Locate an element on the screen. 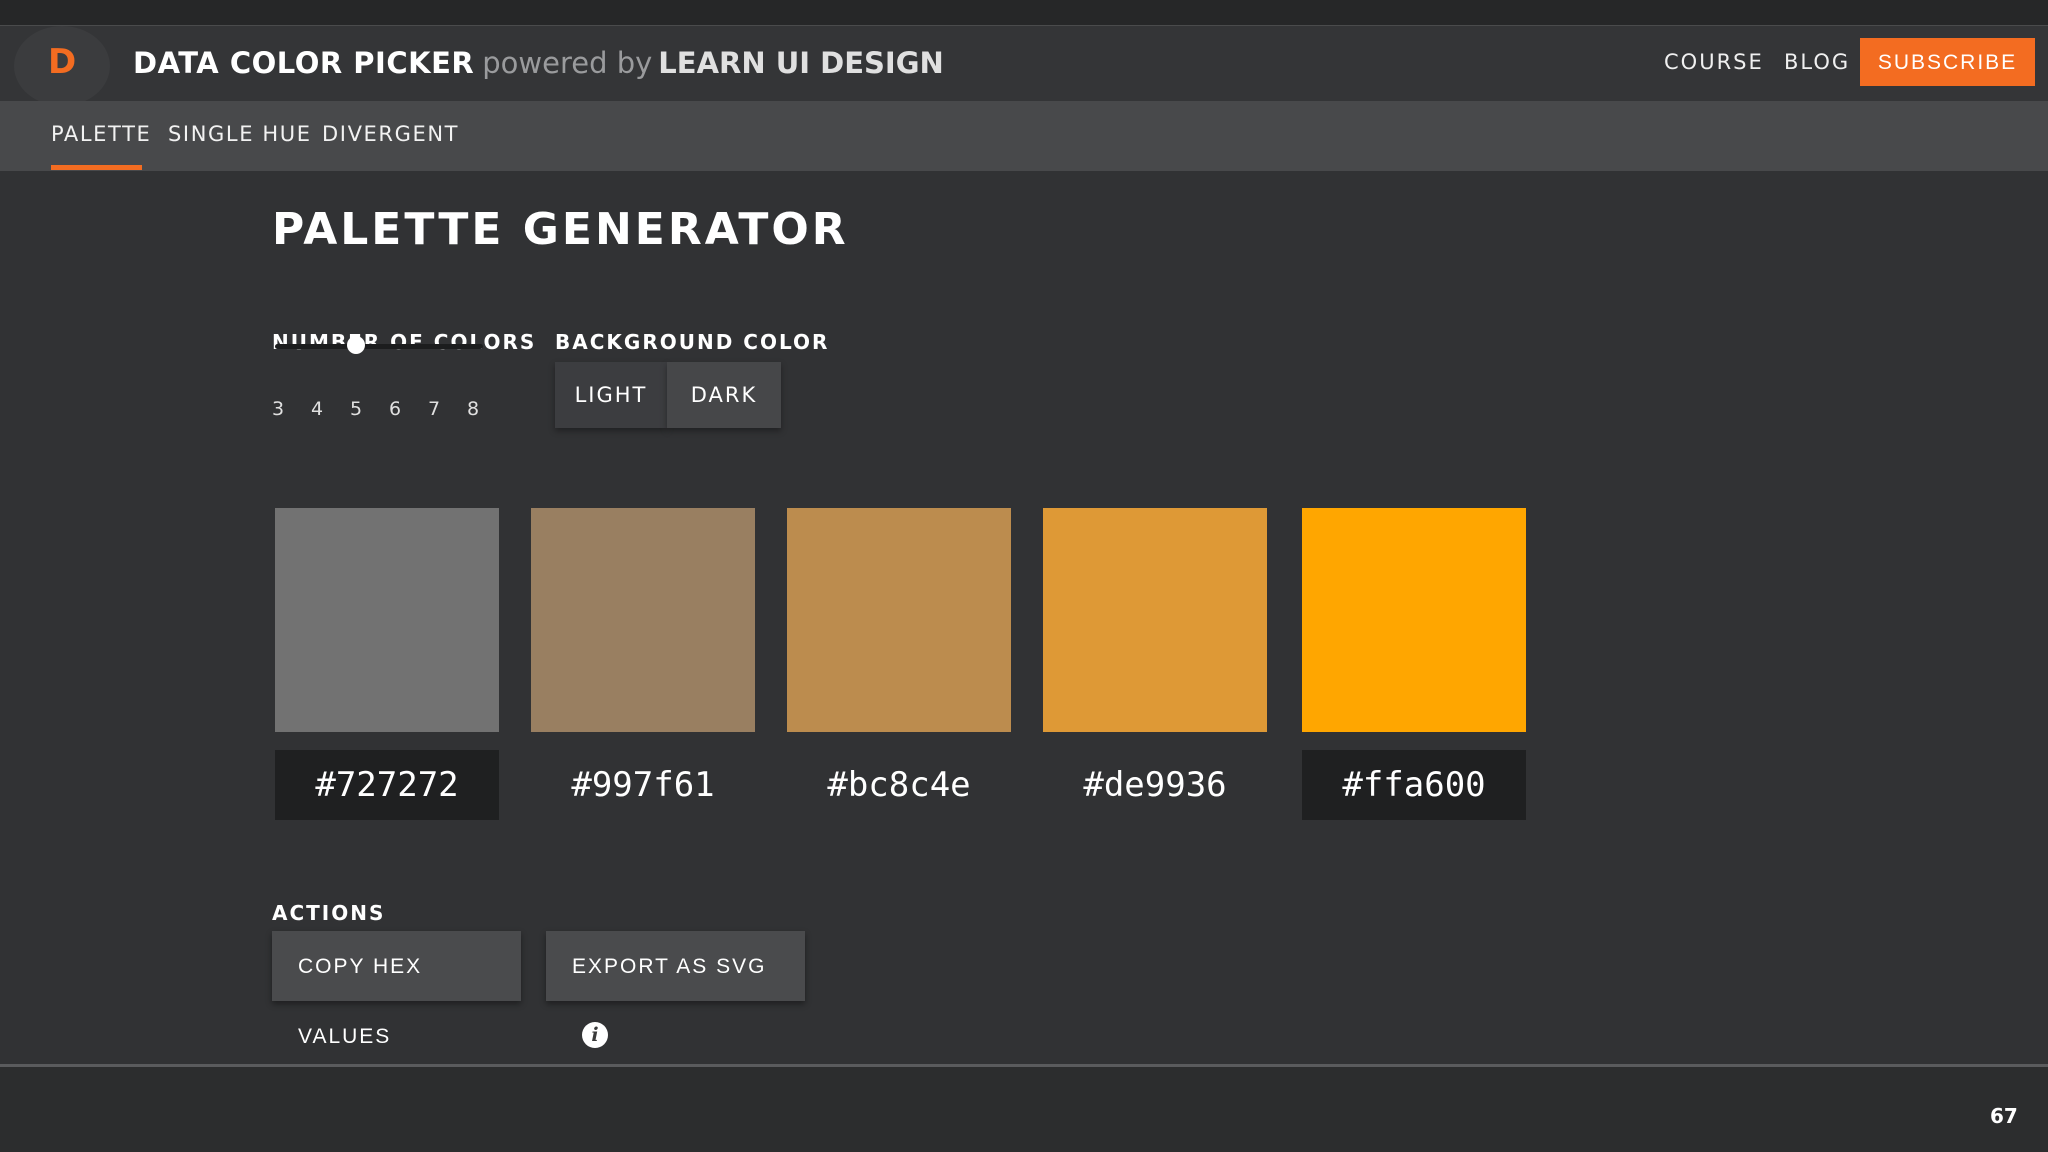  slider-thumb is located at coordinates (356, 345).